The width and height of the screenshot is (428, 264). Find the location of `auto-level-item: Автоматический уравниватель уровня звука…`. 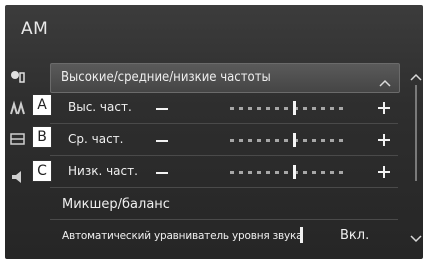

auto-level-item: Автоматический уравниватель уровня звука… is located at coordinates (224, 236).